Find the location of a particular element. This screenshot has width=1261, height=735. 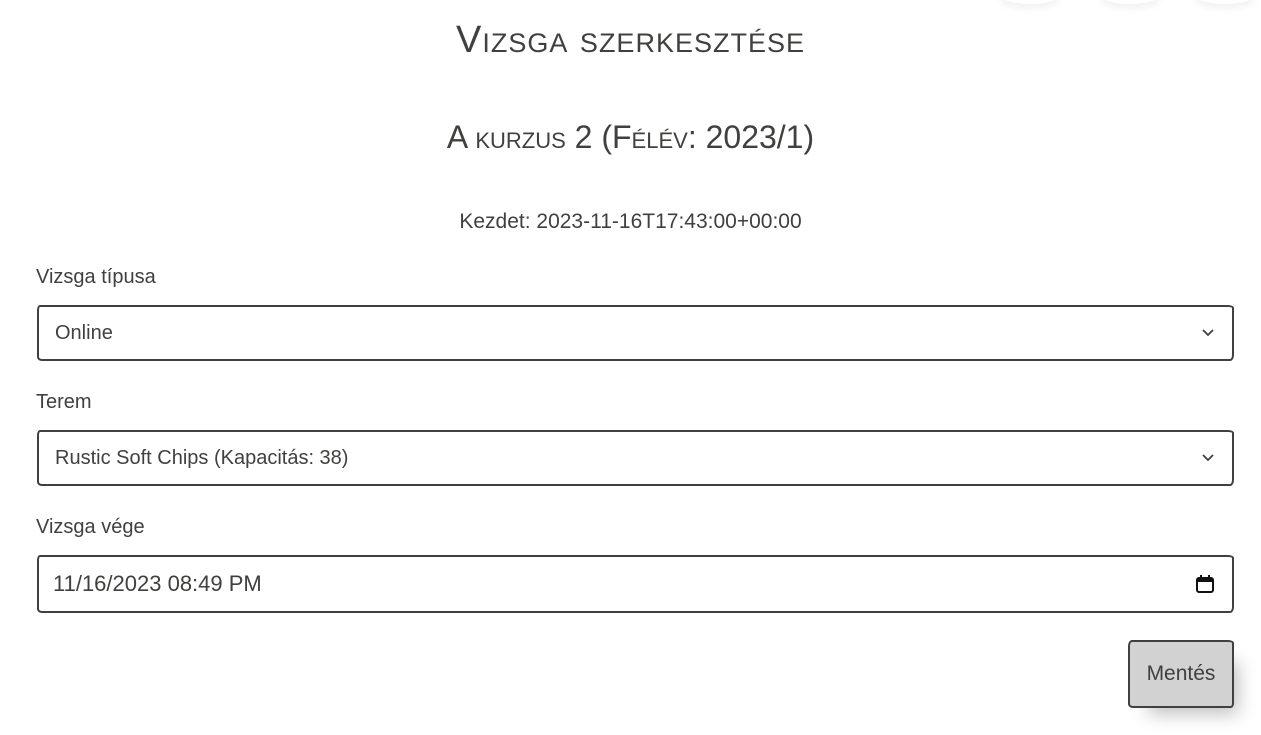

exam-end-value: 11/16/2023 08:49 PM is located at coordinates (157, 583).